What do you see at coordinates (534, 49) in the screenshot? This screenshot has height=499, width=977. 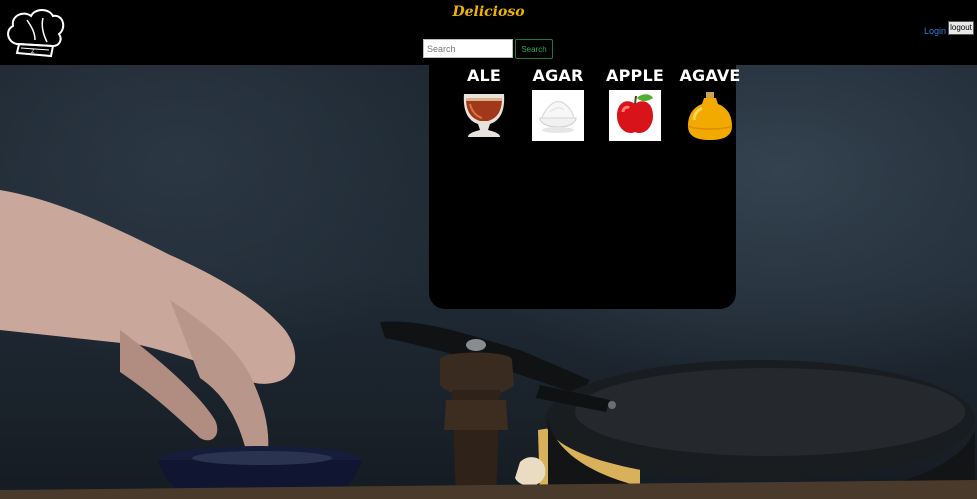 I see `search-button: Search` at bounding box center [534, 49].